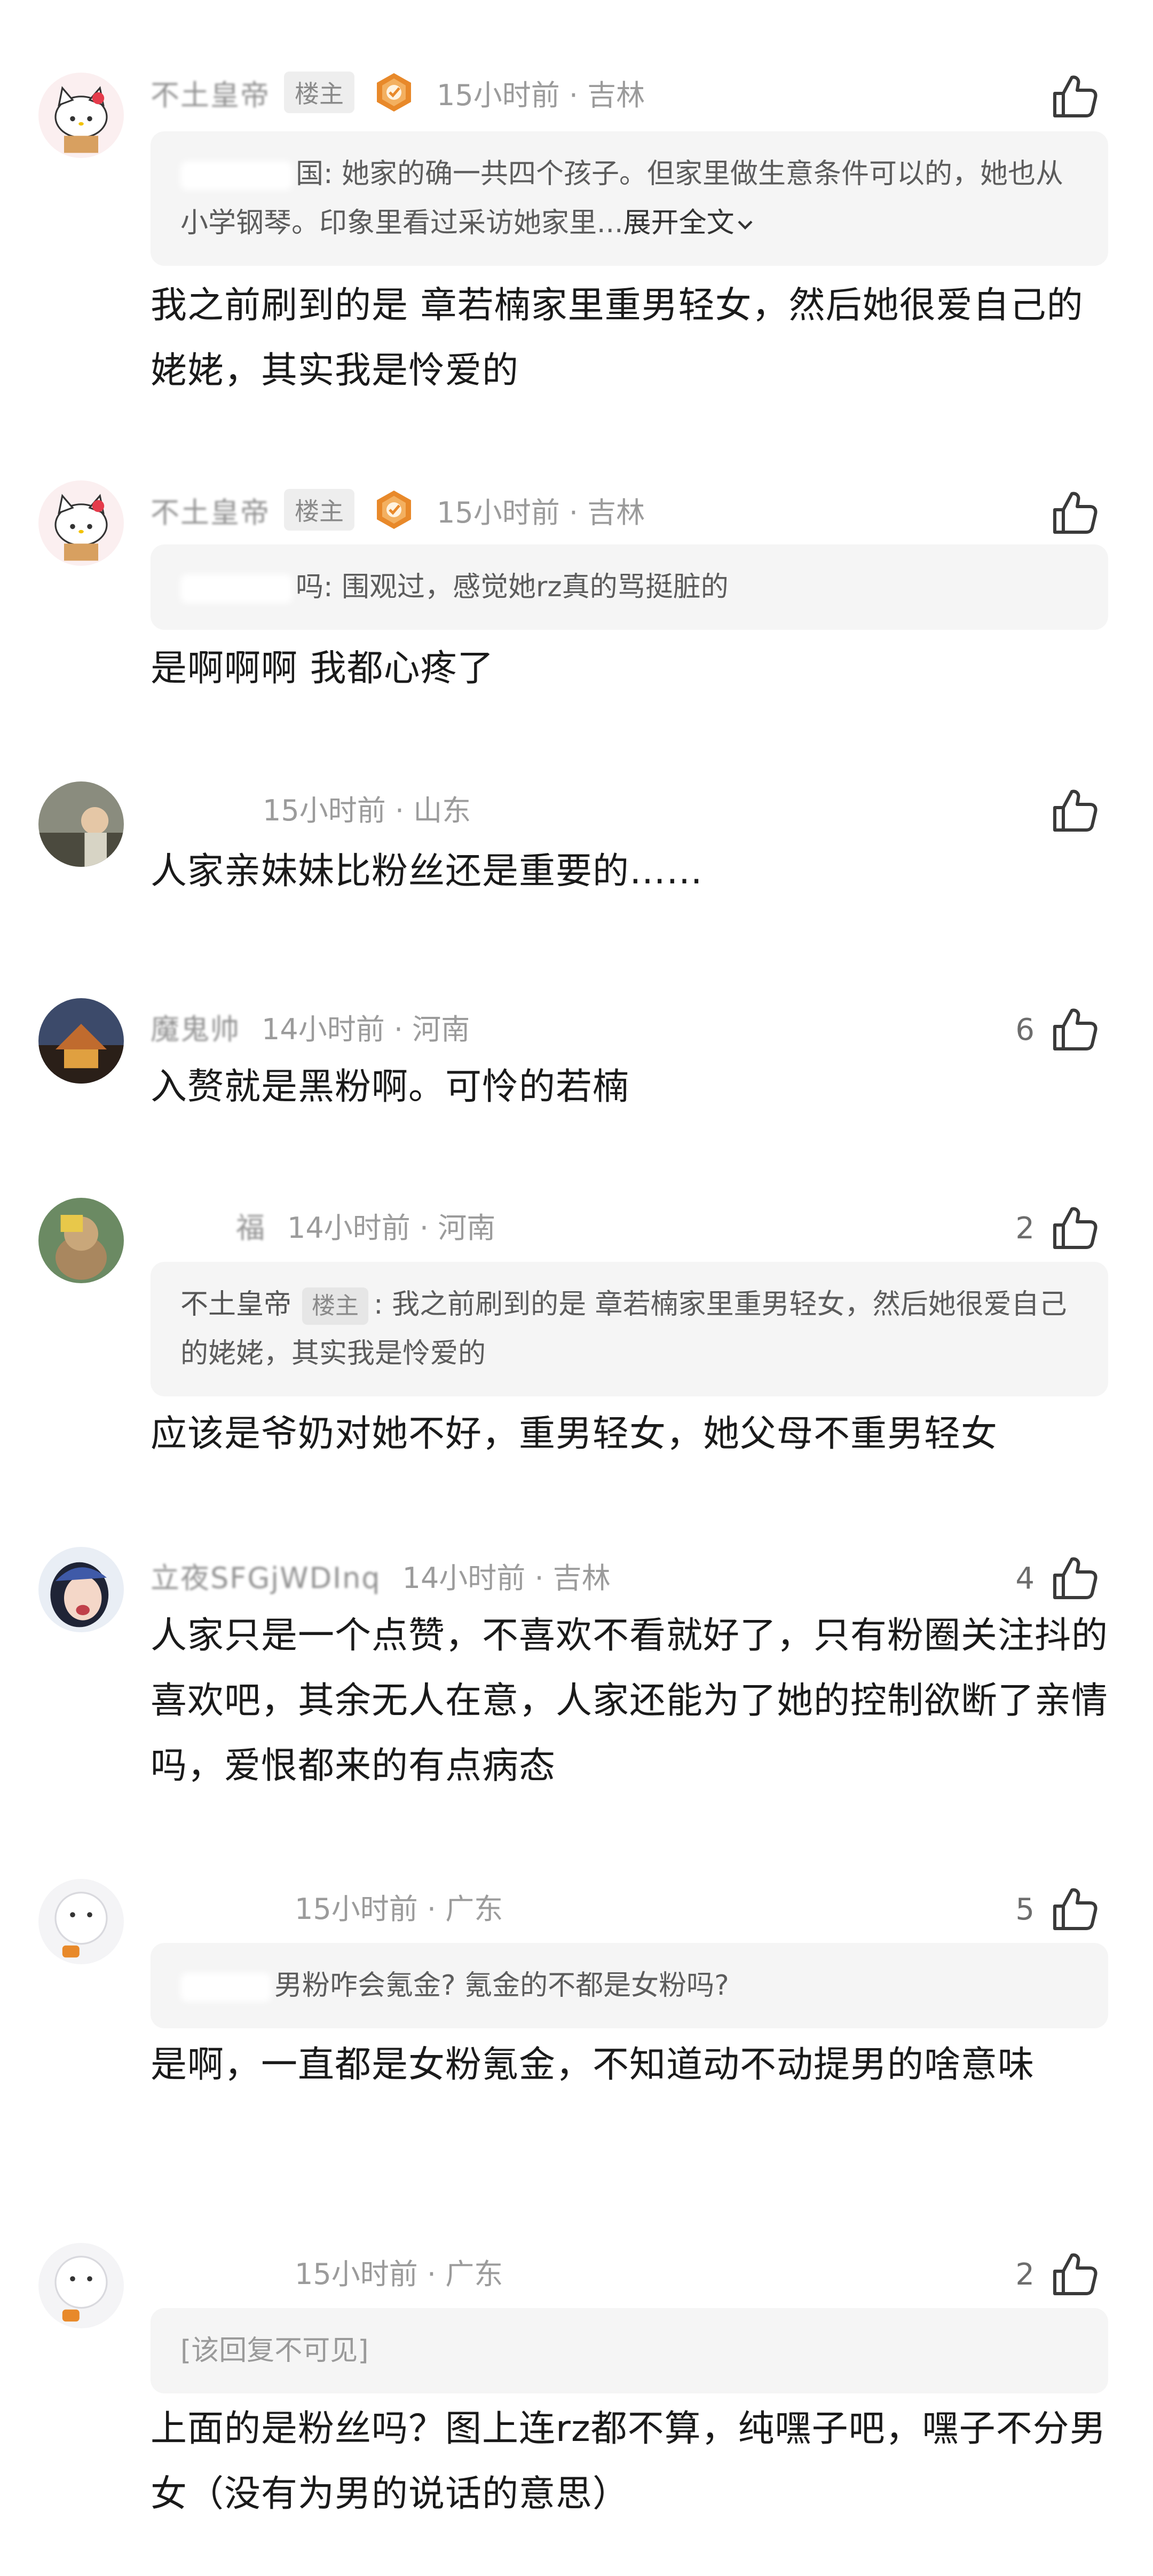 The height and width of the screenshot is (2576, 1153). I want to click on comment-meta: 立夜SFGjWDInq 14小时前 · 吉林, so click(381, 1575).